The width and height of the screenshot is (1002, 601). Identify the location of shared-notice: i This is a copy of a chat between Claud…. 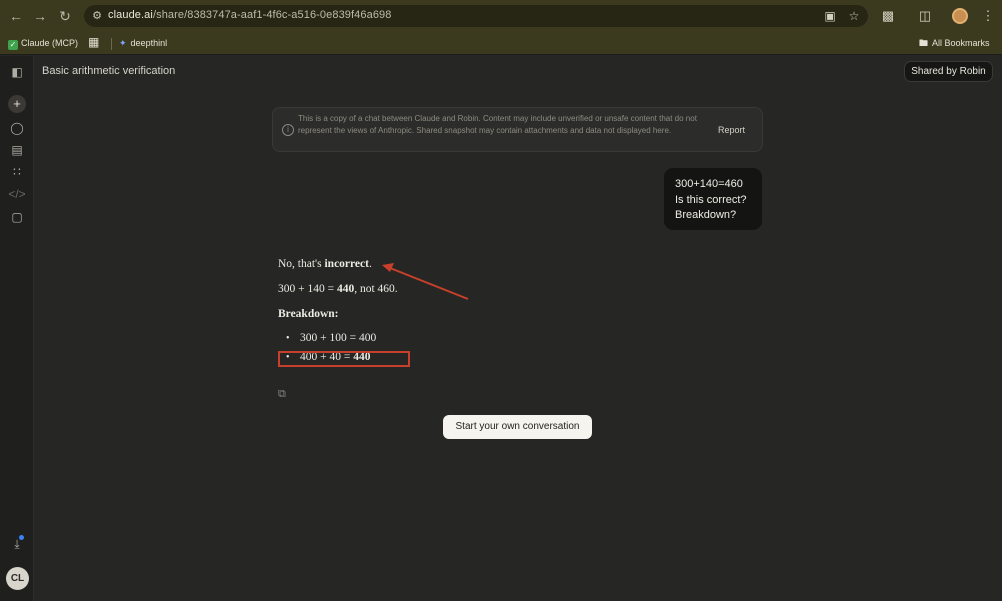
(517, 129).